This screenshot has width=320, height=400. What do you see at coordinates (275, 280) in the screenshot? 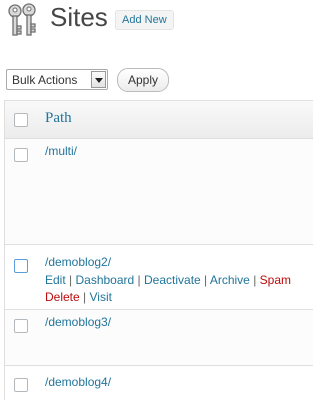
I see `spam-link: Spam` at bounding box center [275, 280].